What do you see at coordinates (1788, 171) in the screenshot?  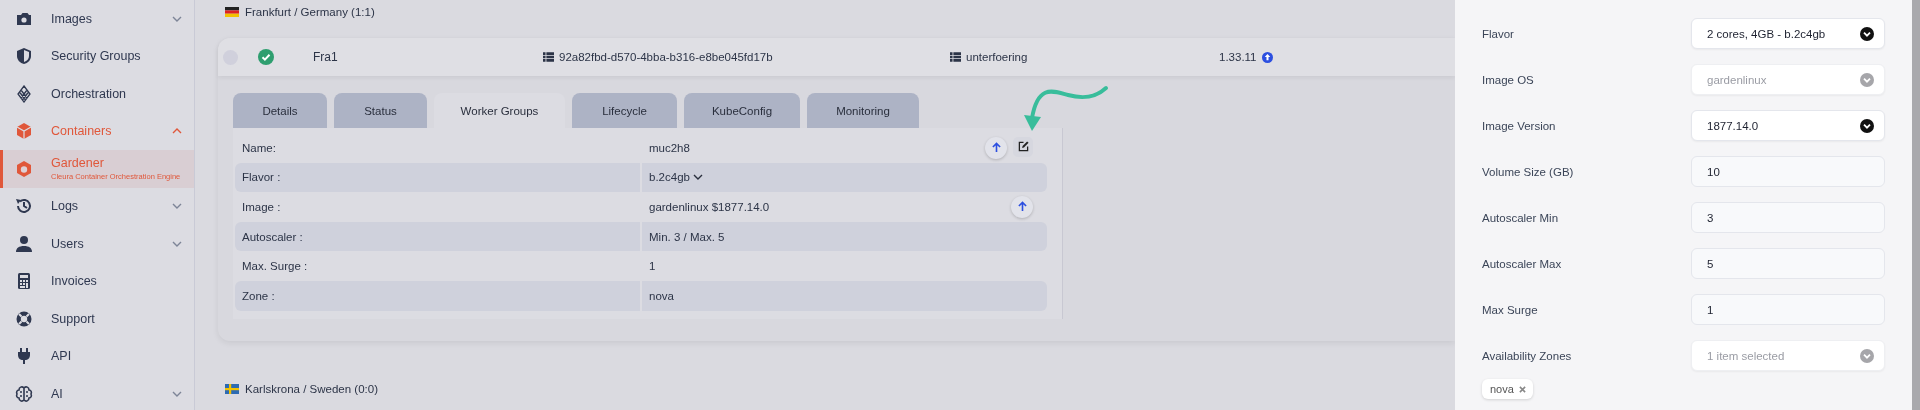 I see `input-field: 10` at bounding box center [1788, 171].